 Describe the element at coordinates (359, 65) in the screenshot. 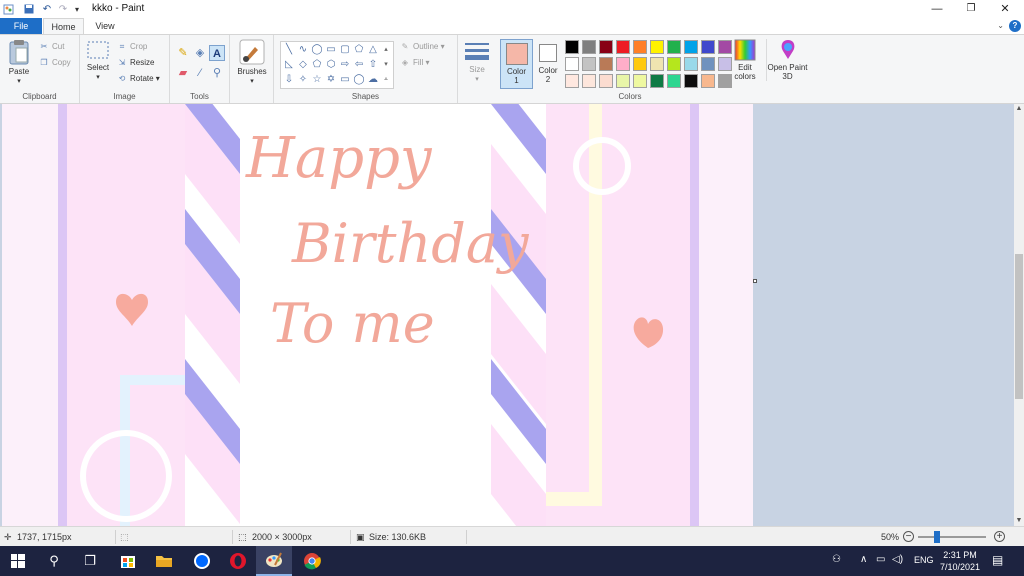

I see `left-arrow-shape-icon: ⇦` at that location.